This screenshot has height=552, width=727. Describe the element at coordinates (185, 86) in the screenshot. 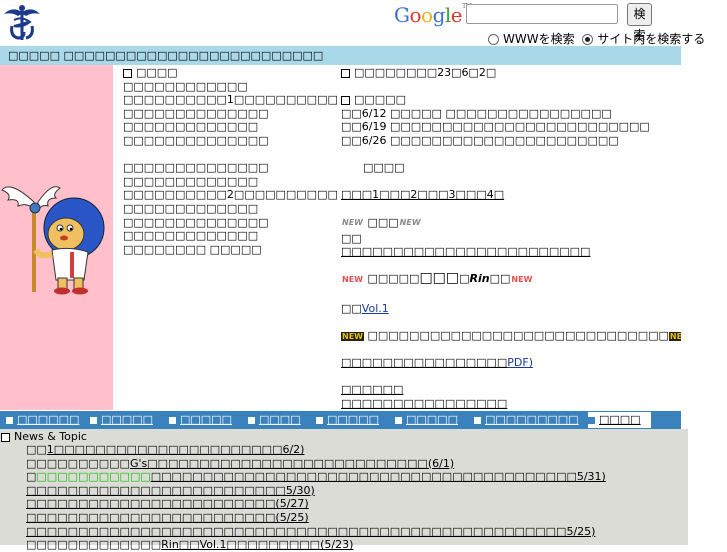

I see `col1-line: □□□□□□□□□□□□` at that location.